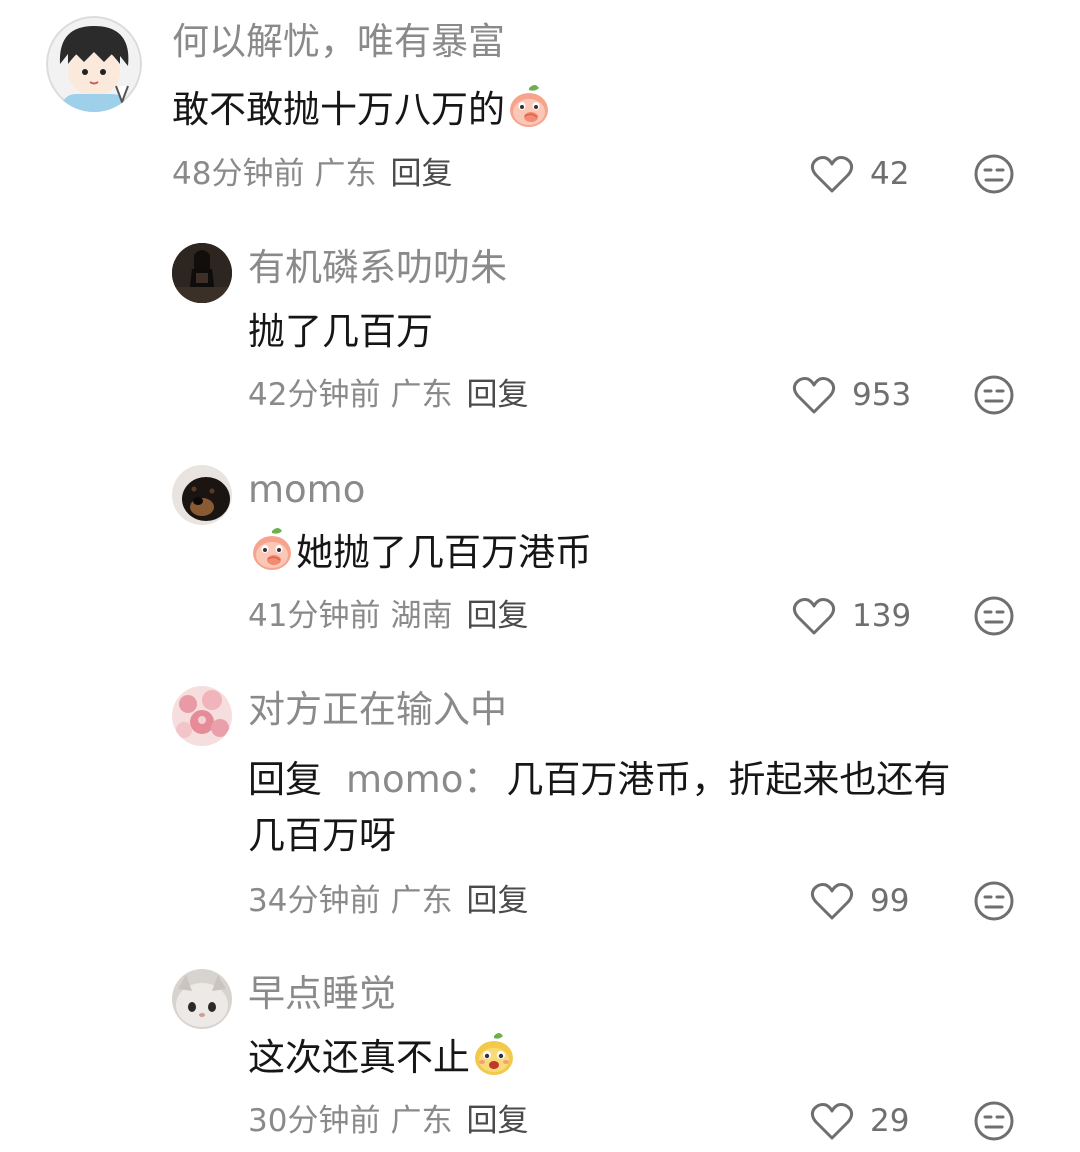 The height and width of the screenshot is (1152, 1080). I want to click on comment-username: 早点睡觉, so click(322, 994).